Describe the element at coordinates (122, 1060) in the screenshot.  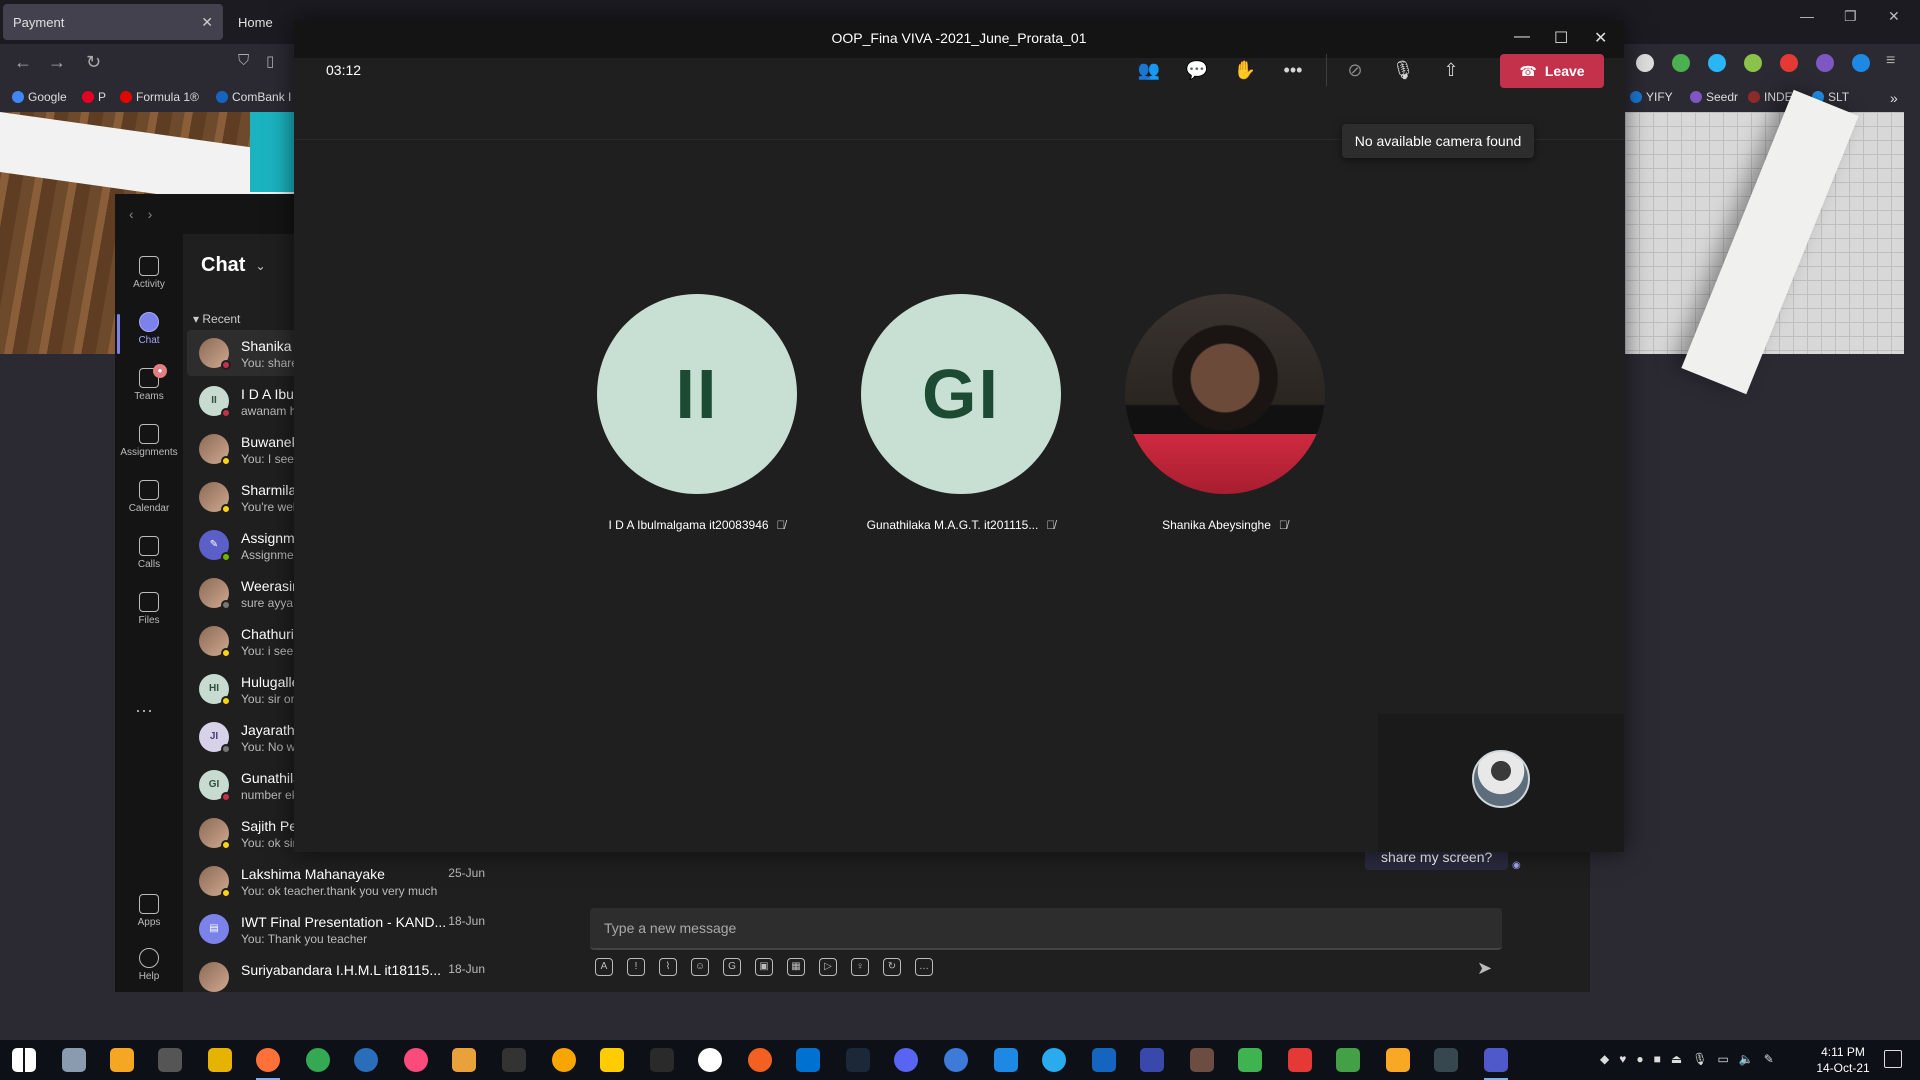
I see `search-icon` at that location.